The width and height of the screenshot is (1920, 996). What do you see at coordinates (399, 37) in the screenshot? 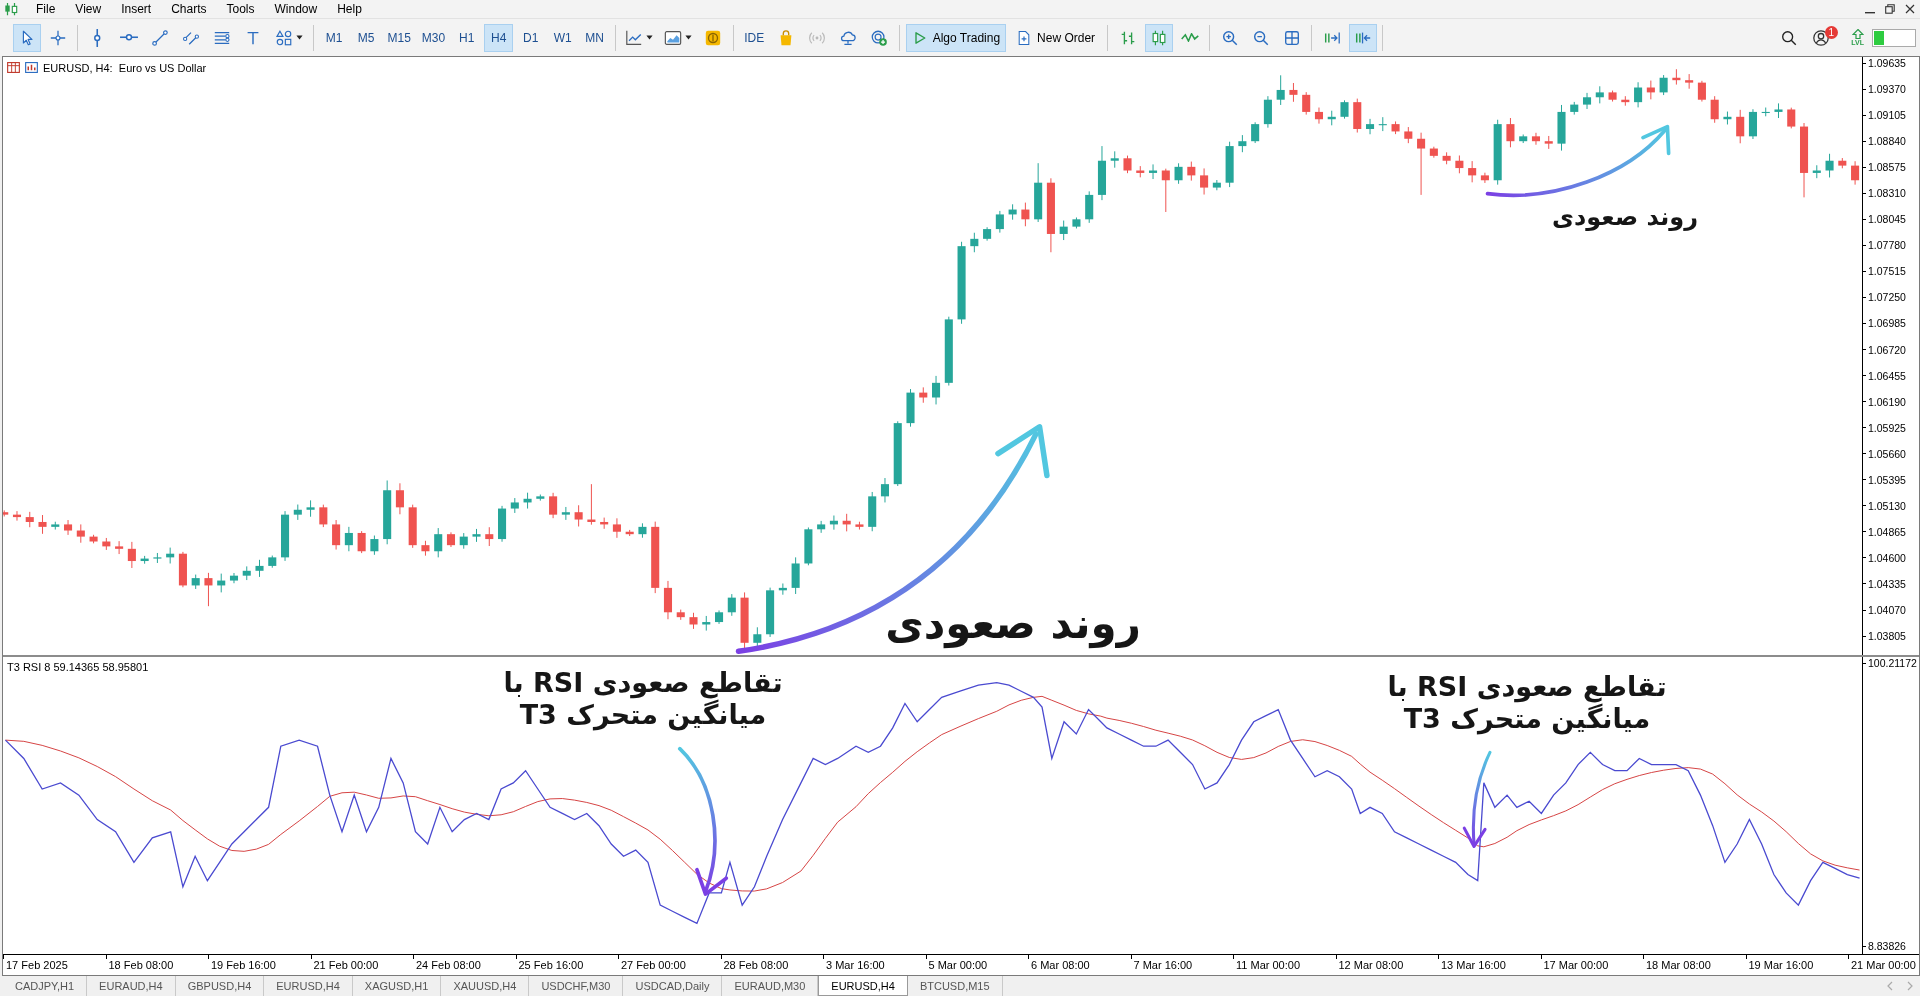
I see `timeframe-button: M15` at bounding box center [399, 37].